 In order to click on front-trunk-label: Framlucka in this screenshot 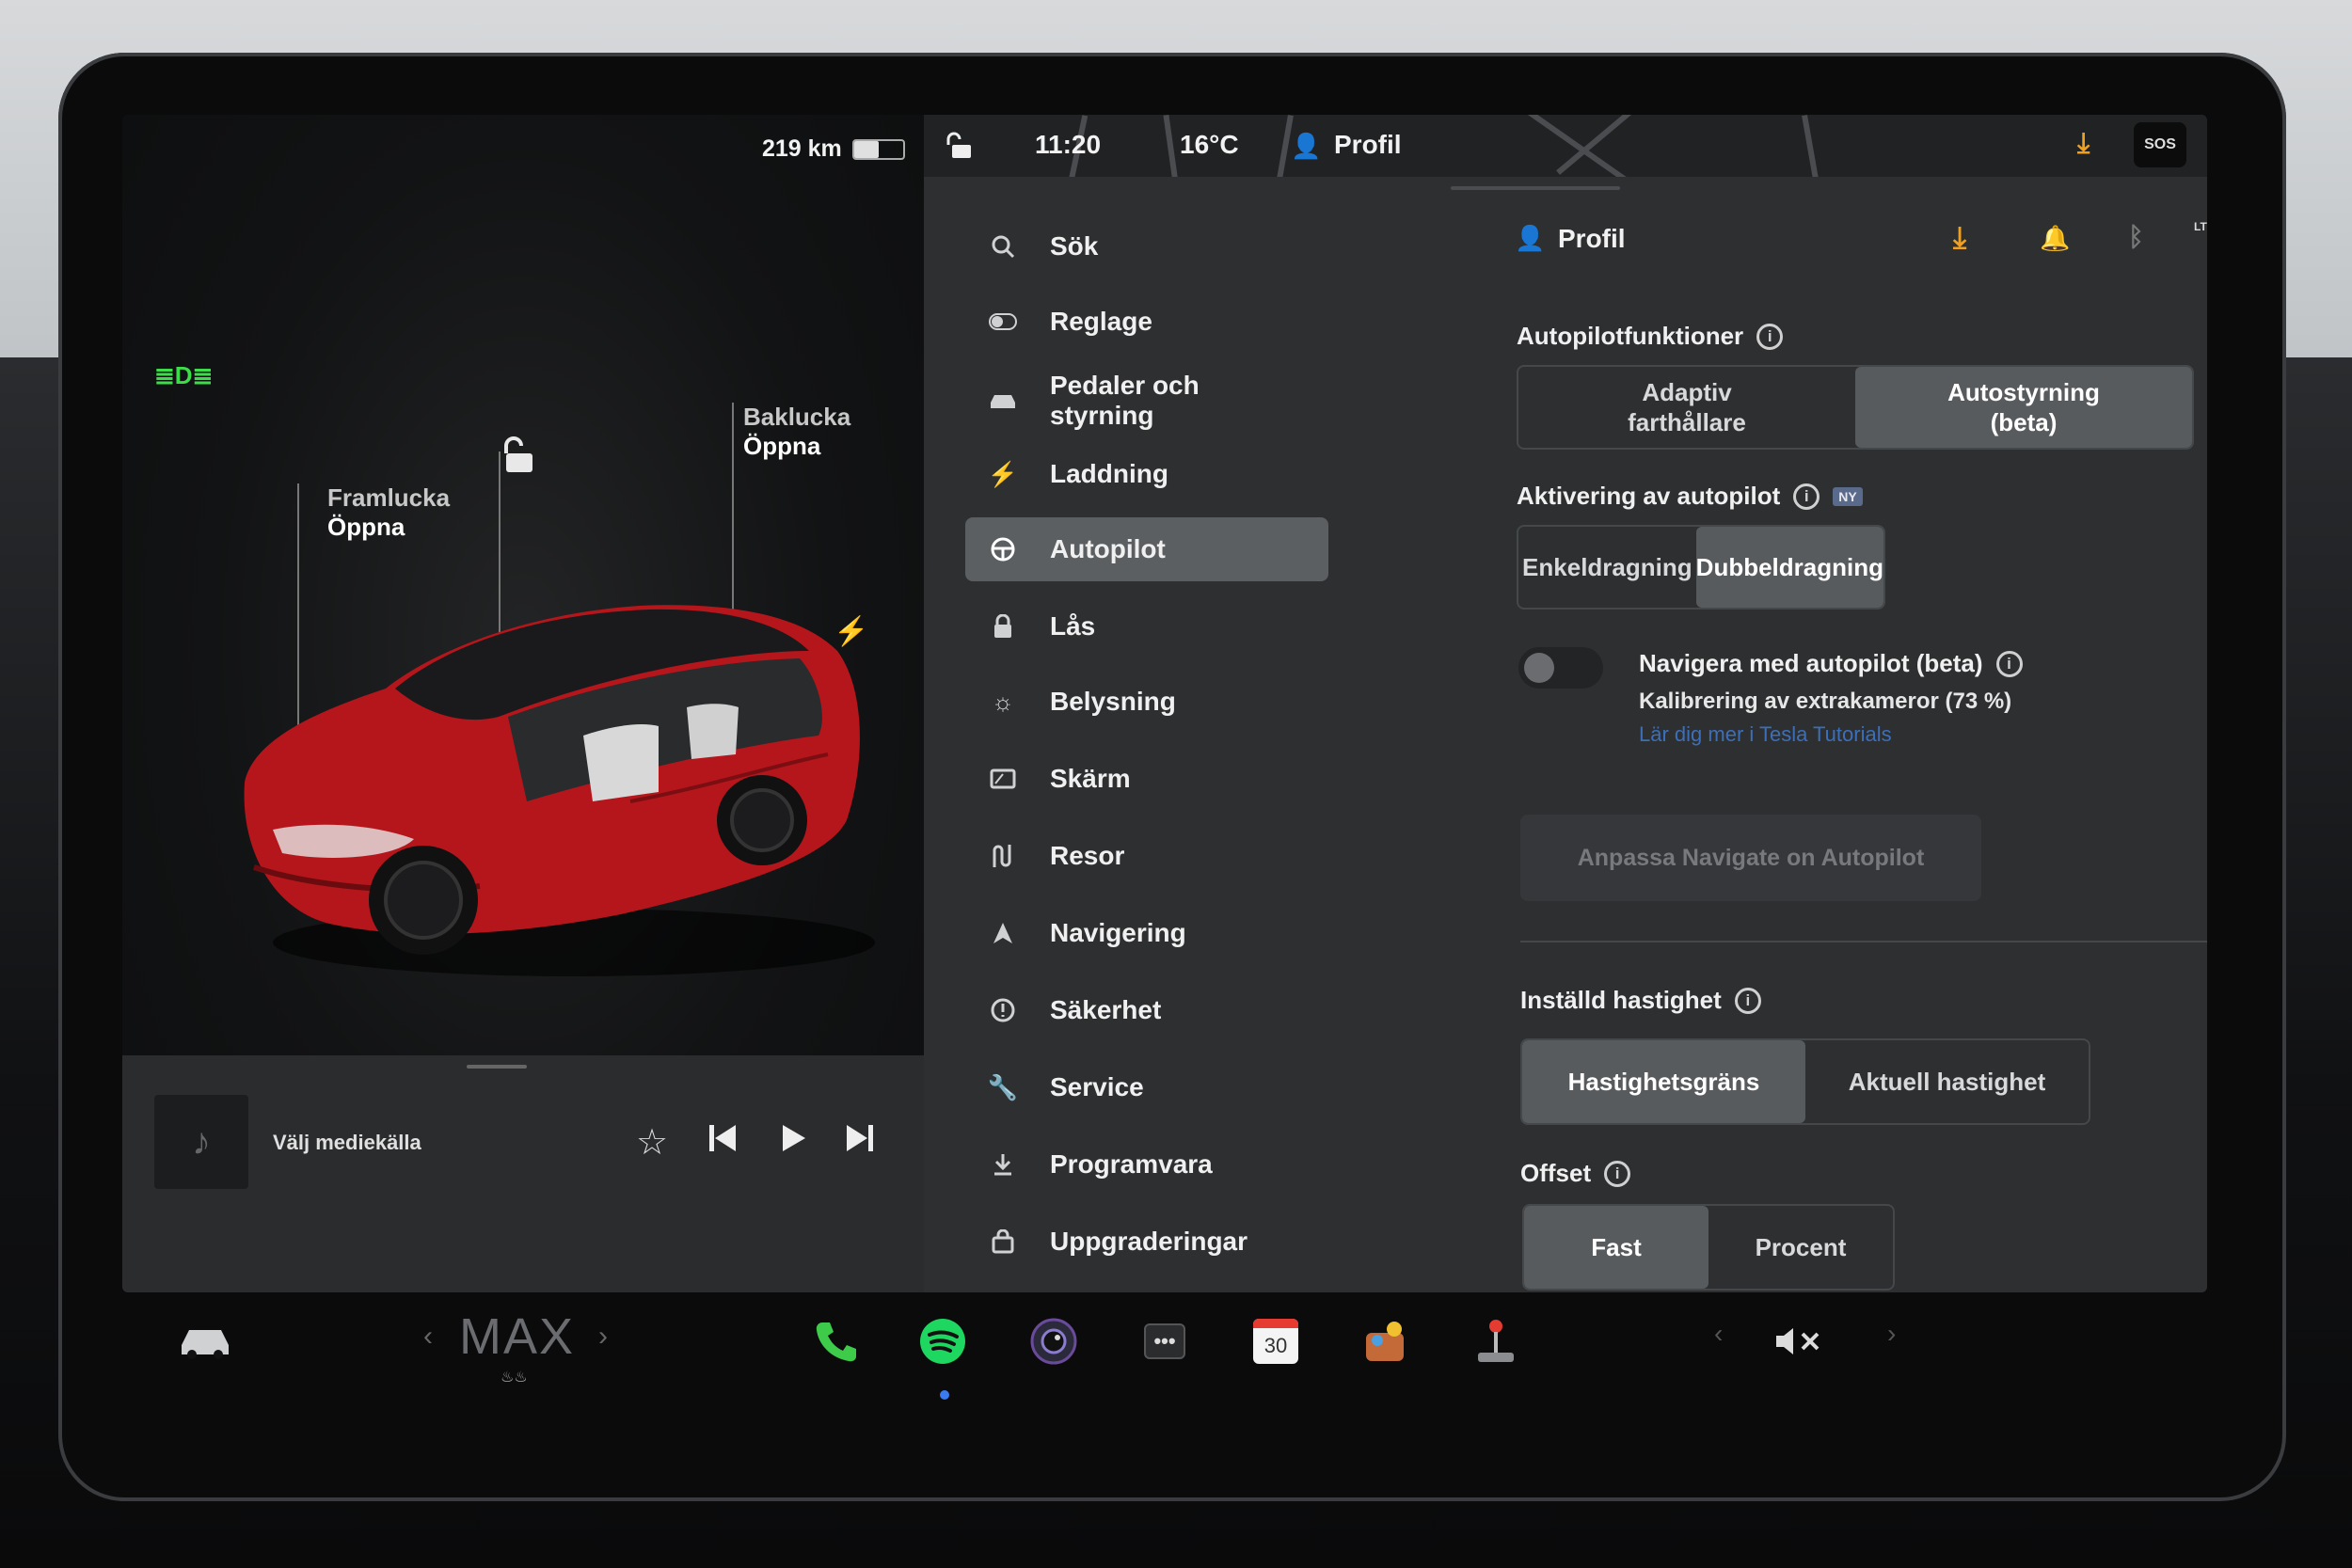, I will do `click(389, 497)`.